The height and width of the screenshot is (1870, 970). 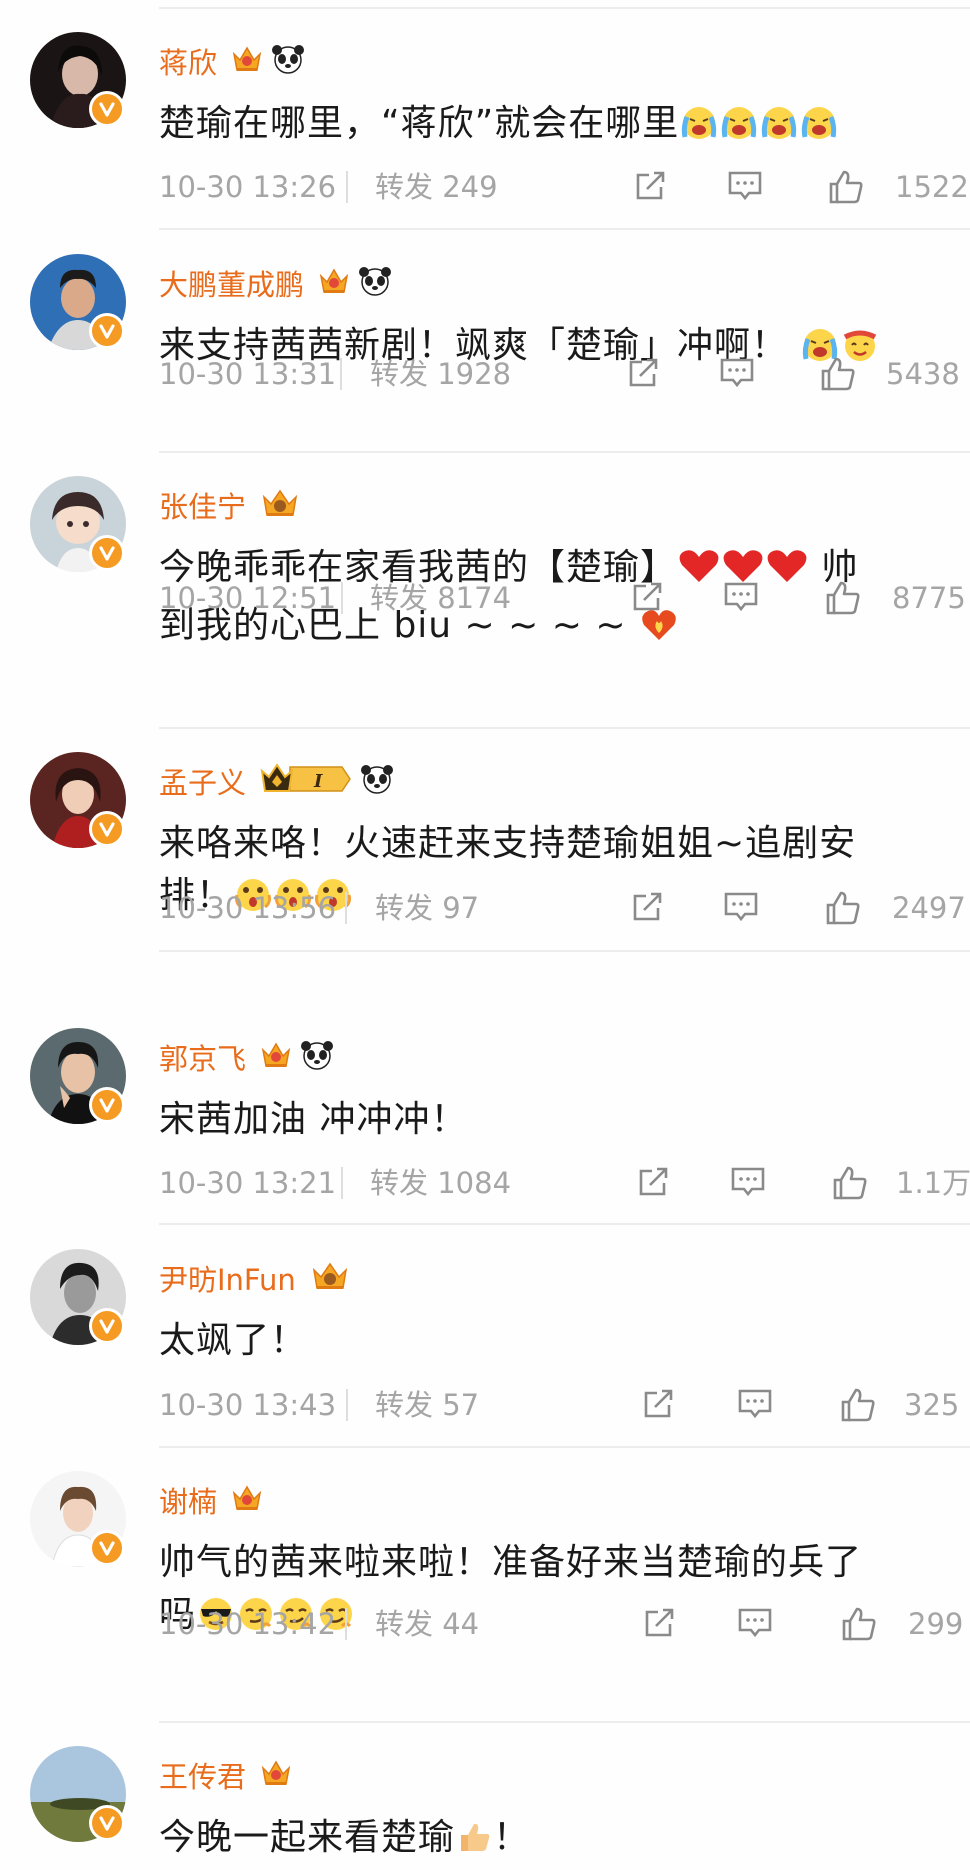 I want to click on username: 郭京飞, so click(x=202, y=1057).